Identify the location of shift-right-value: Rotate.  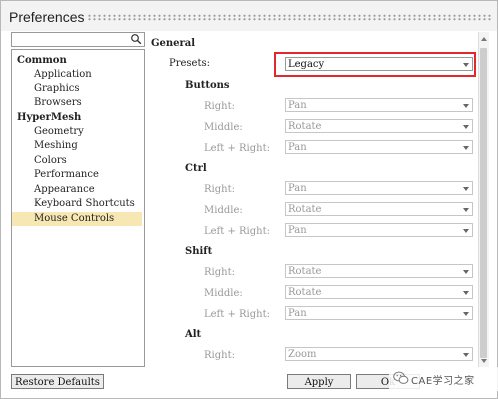
(305, 271).